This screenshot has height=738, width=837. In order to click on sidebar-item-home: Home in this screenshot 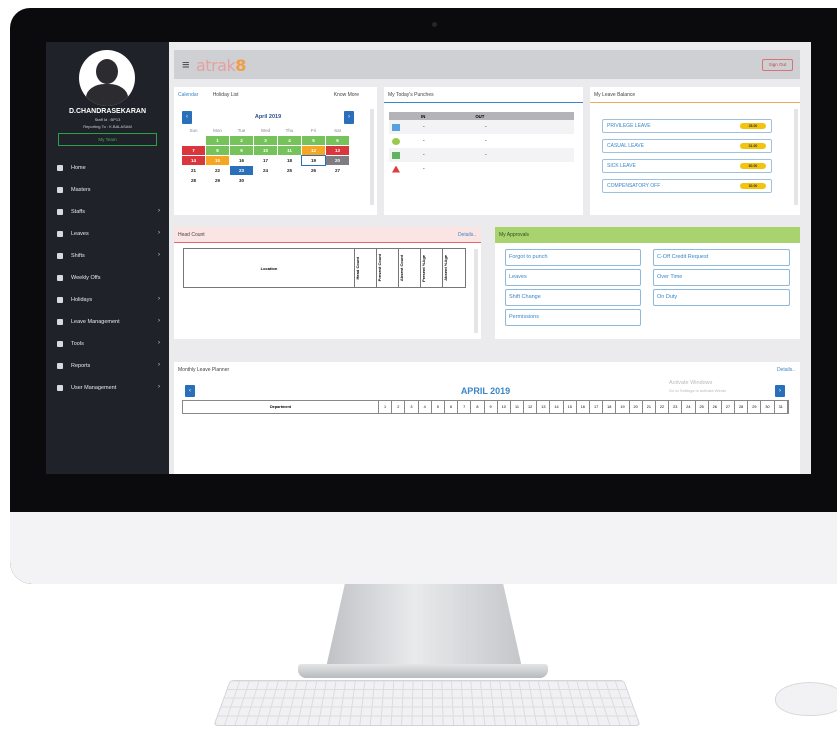, I will do `click(107, 168)`.